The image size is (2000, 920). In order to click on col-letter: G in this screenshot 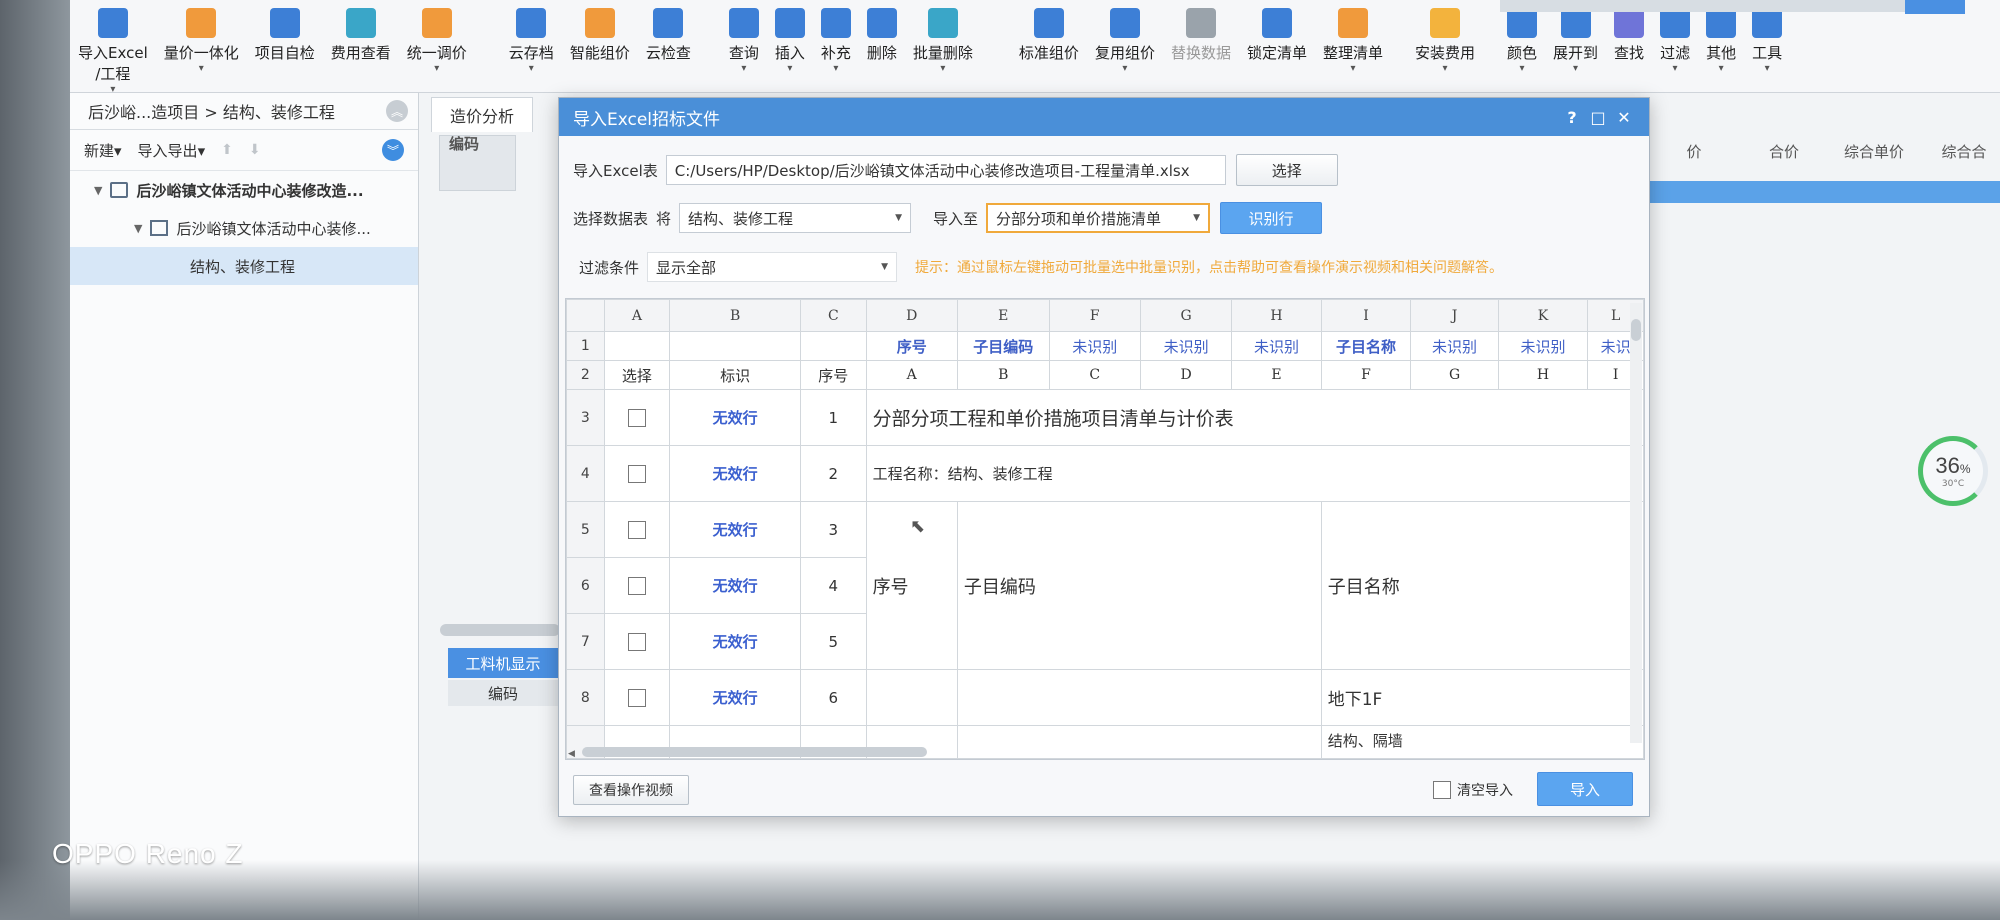, I will do `click(1186, 315)`.